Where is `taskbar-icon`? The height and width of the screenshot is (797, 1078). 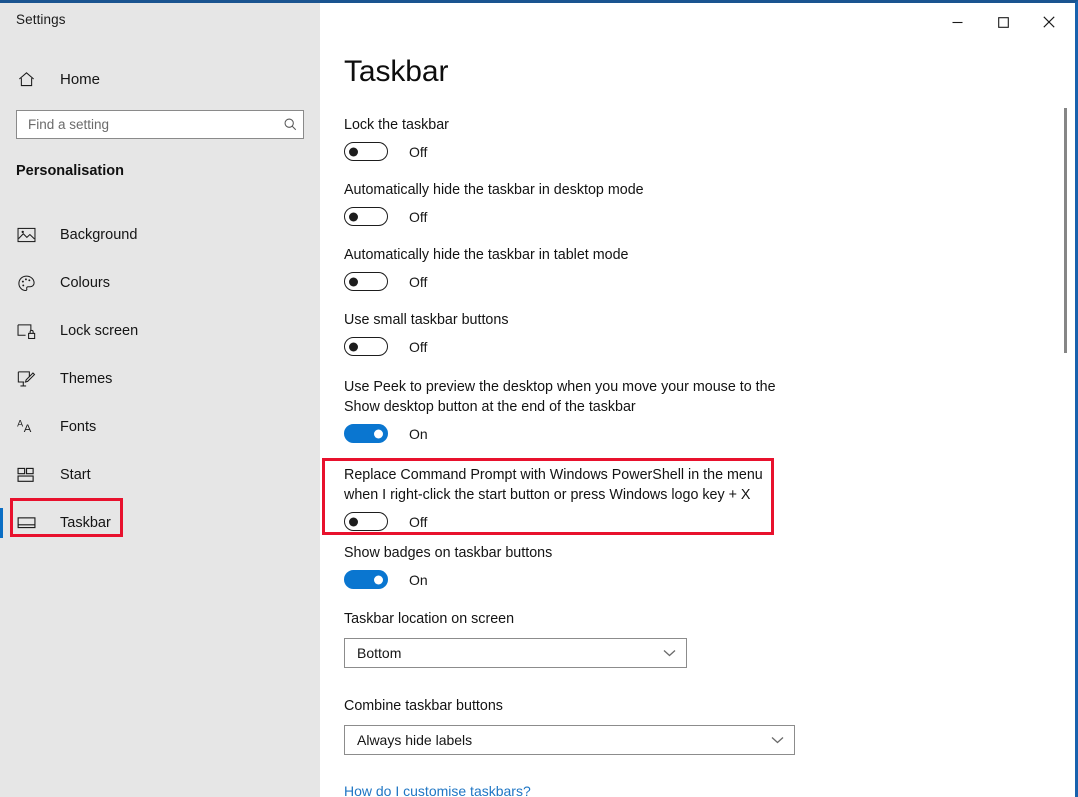 taskbar-icon is located at coordinates (31, 523).